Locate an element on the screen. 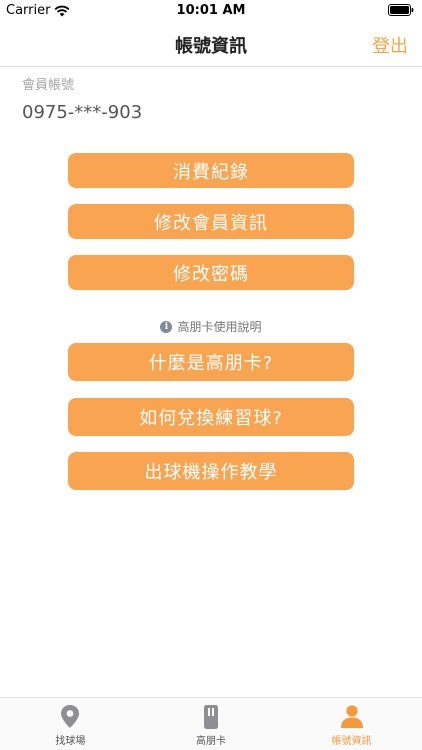 This screenshot has height=750, width=422. tab-find-course: 找球場 is located at coordinates (70, 724).